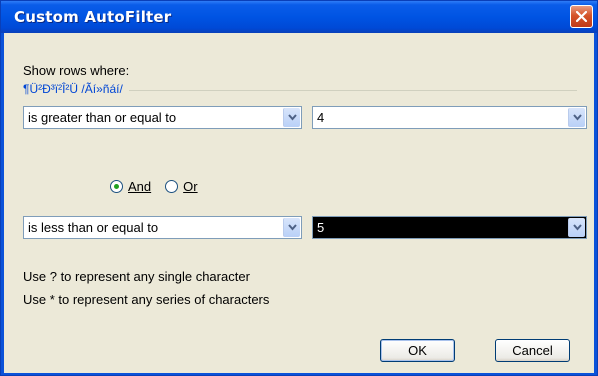 This screenshot has width=598, height=376. I want to click on operator-select-2-dropdown, so click(291, 227).